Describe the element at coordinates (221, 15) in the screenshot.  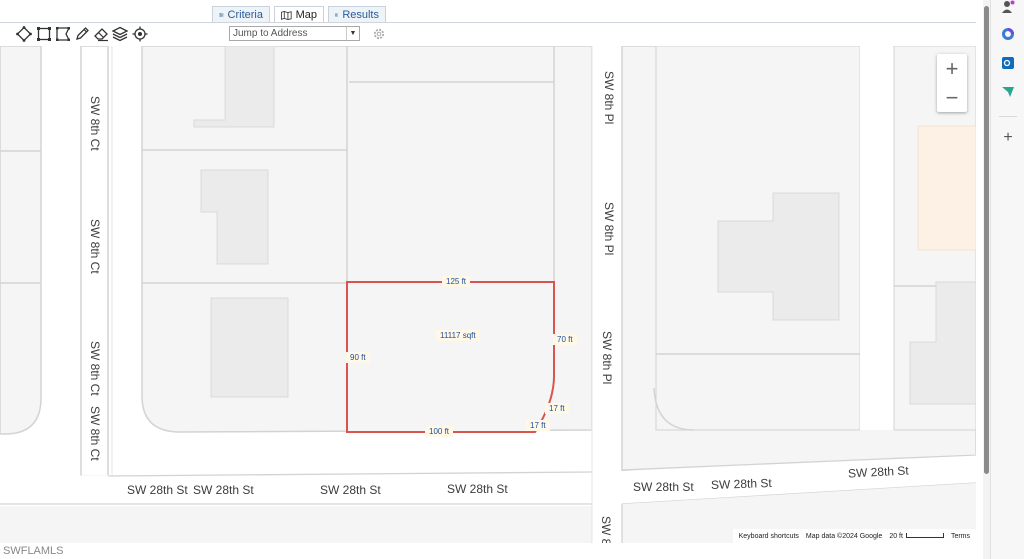
I see `sliders-icon` at that location.